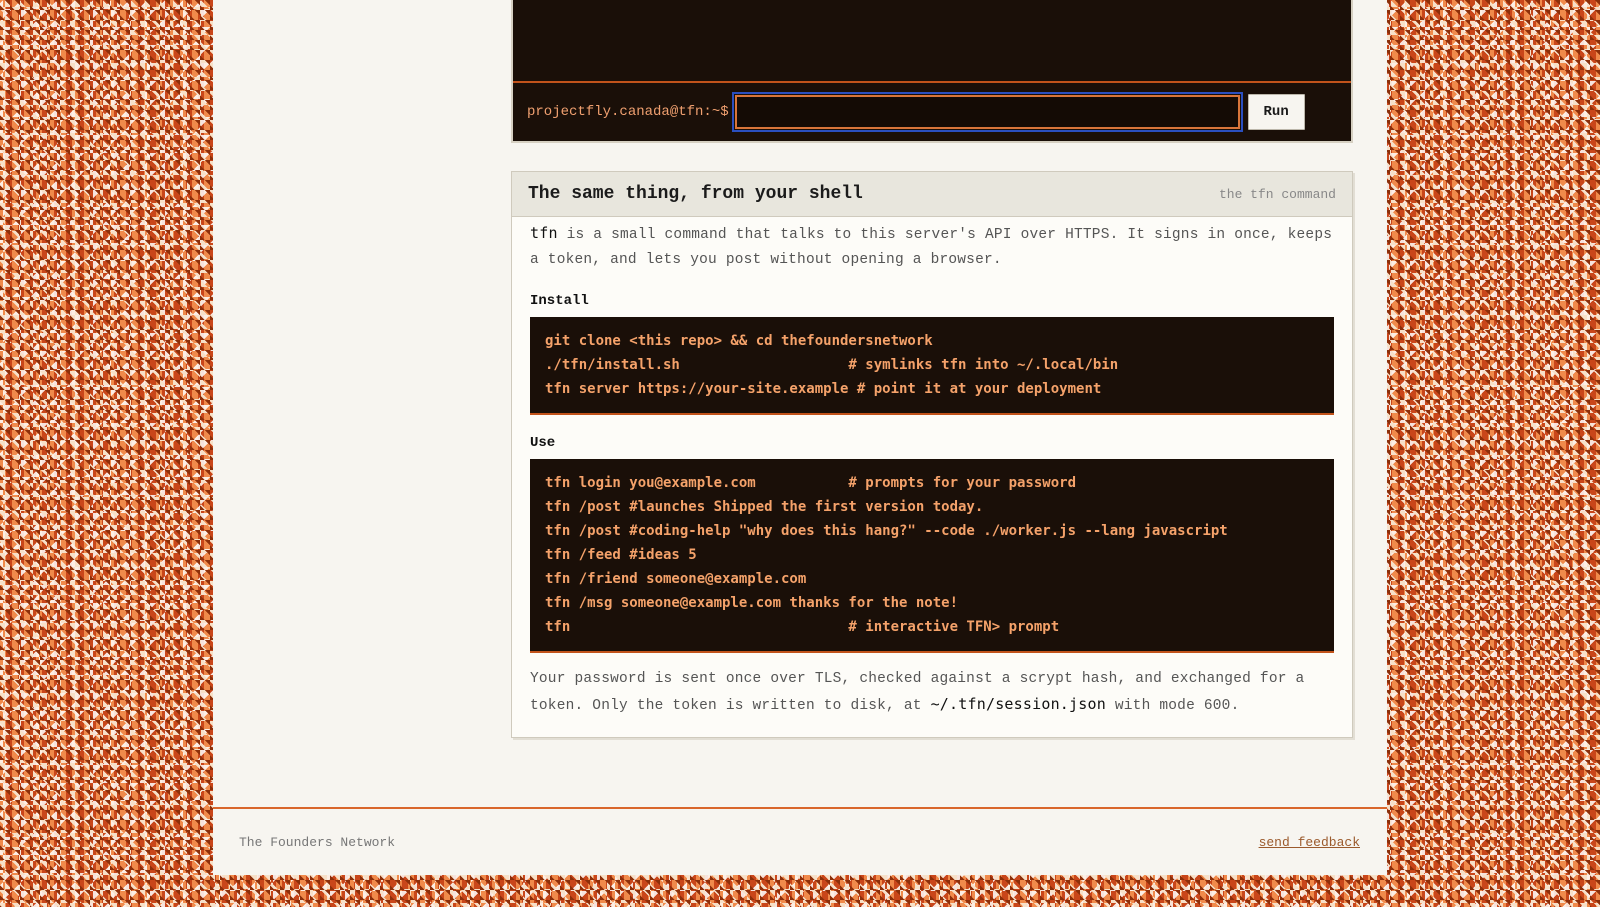 The image size is (1600, 907). What do you see at coordinates (1276, 112) in the screenshot?
I see `run-button: Run` at bounding box center [1276, 112].